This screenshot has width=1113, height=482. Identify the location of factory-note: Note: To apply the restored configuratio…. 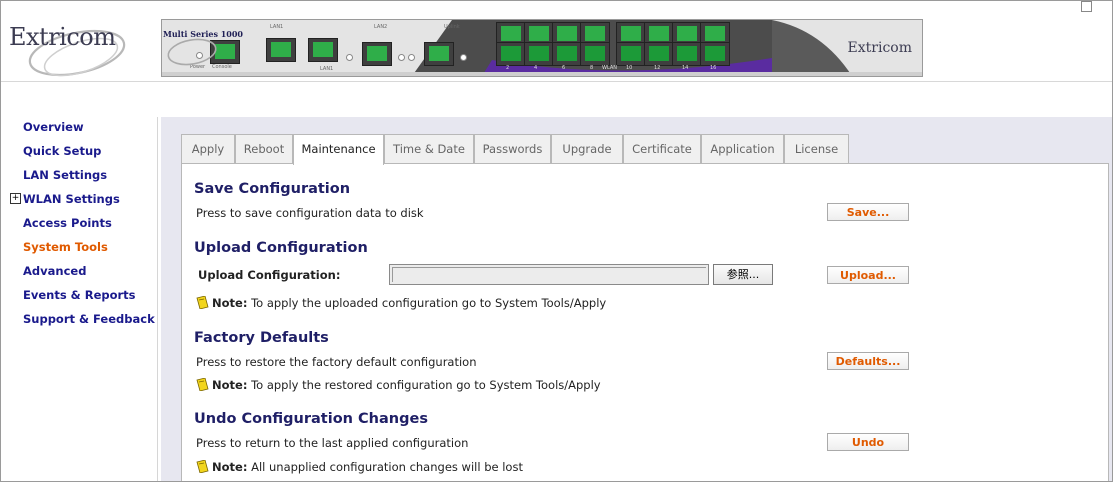
(398, 385).